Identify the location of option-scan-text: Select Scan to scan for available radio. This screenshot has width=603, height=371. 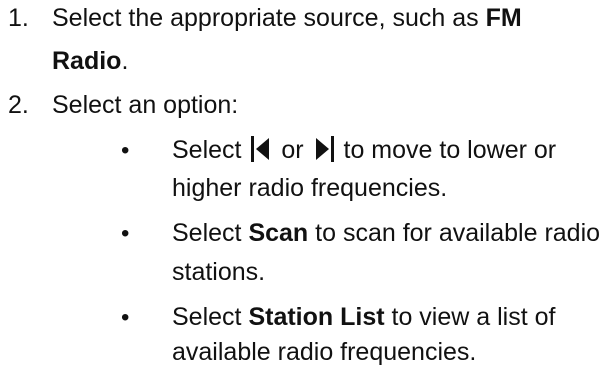
(386, 233).